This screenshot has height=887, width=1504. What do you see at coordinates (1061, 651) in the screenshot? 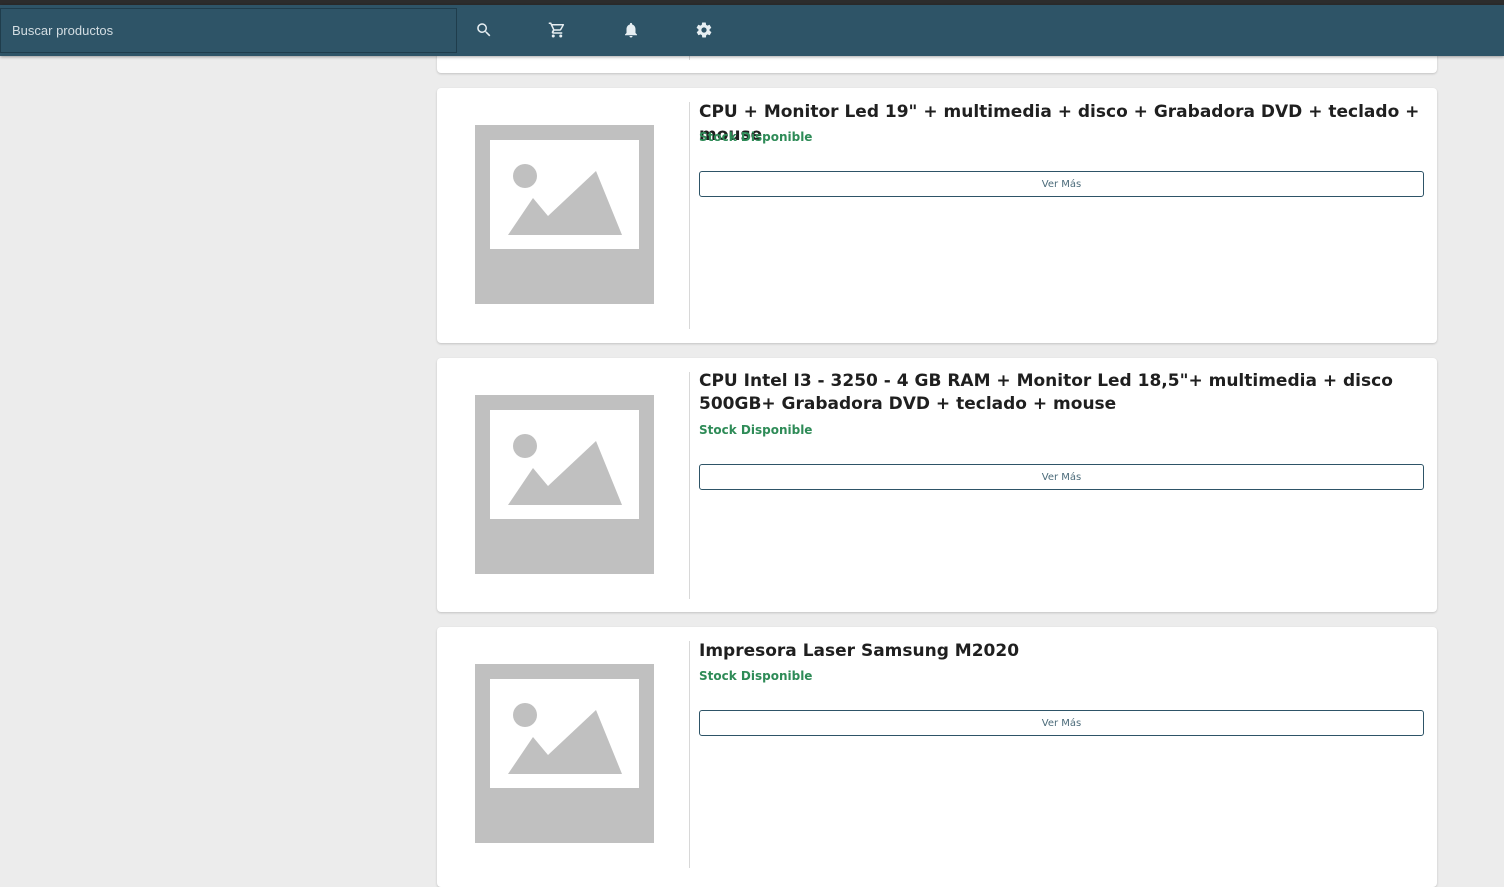
I see `product-title: Impresora Laser Samsung M2020` at bounding box center [1061, 651].